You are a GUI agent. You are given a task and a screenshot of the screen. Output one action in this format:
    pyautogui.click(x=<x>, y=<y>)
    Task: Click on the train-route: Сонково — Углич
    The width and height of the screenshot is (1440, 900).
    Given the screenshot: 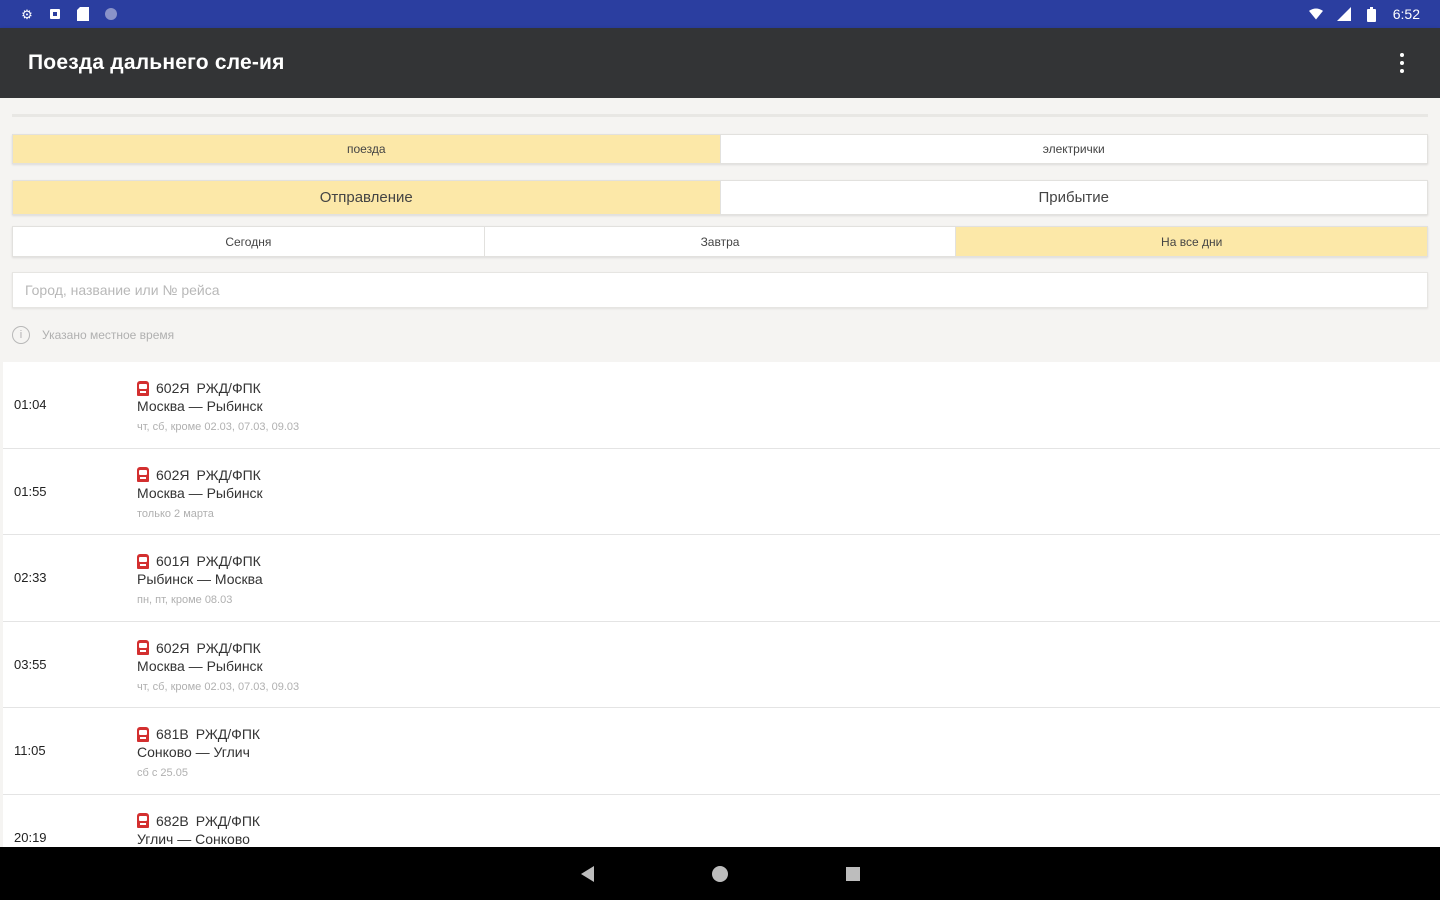 What is the action you would take?
    pyautogui.click(x=193, y=752)
    